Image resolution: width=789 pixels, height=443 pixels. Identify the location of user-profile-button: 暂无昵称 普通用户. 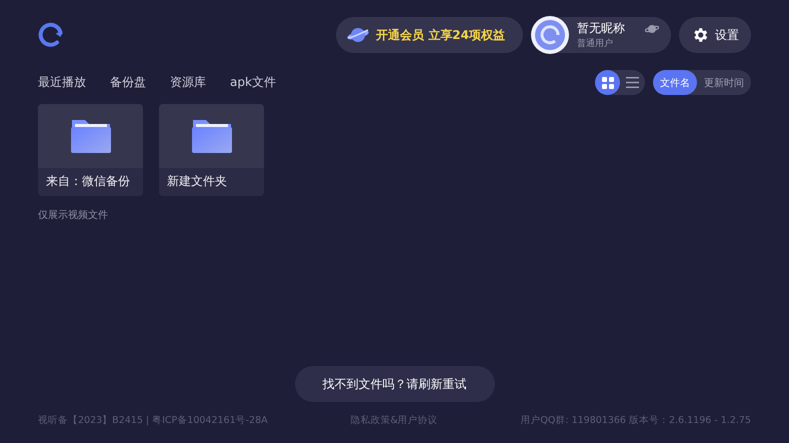
(601, 35).